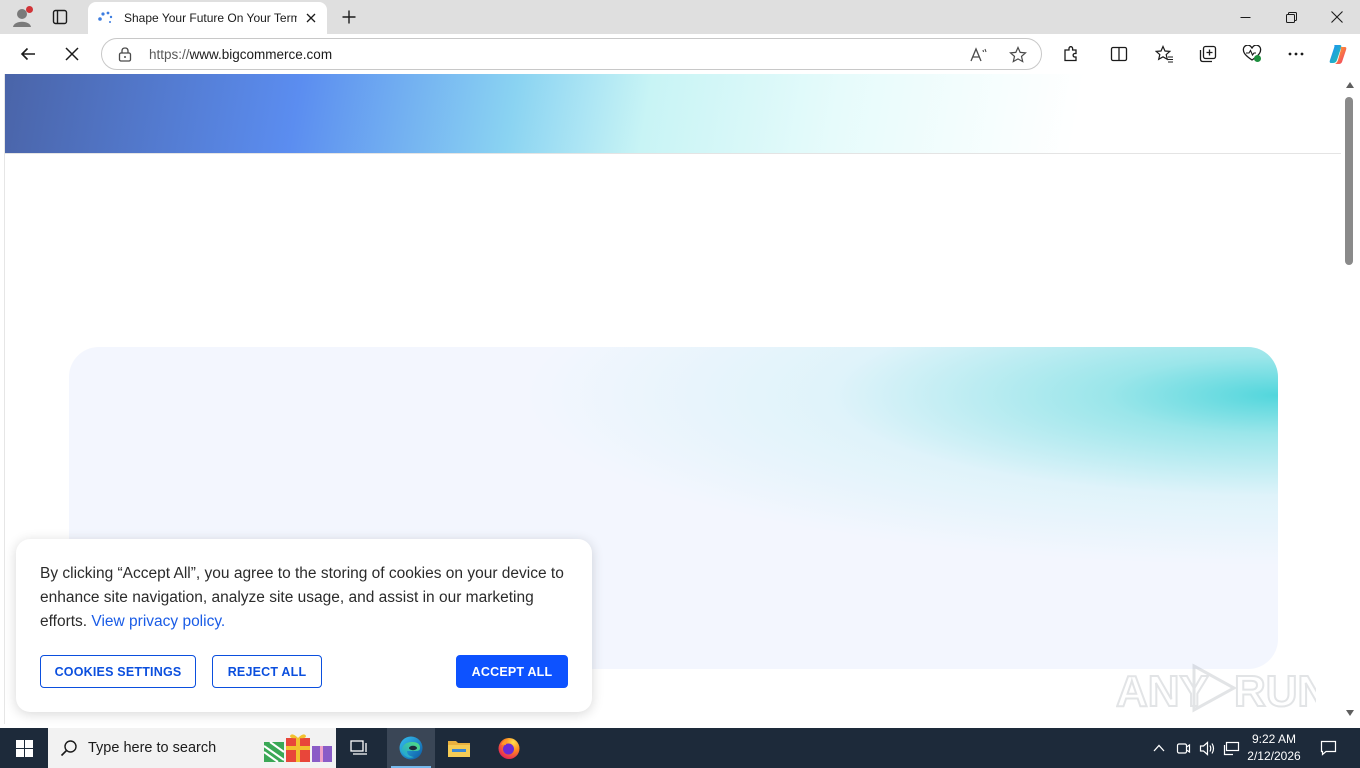 The height and width of the screenshot is (768, 1360). I want to click on minimize-button, so click(1245, 17).